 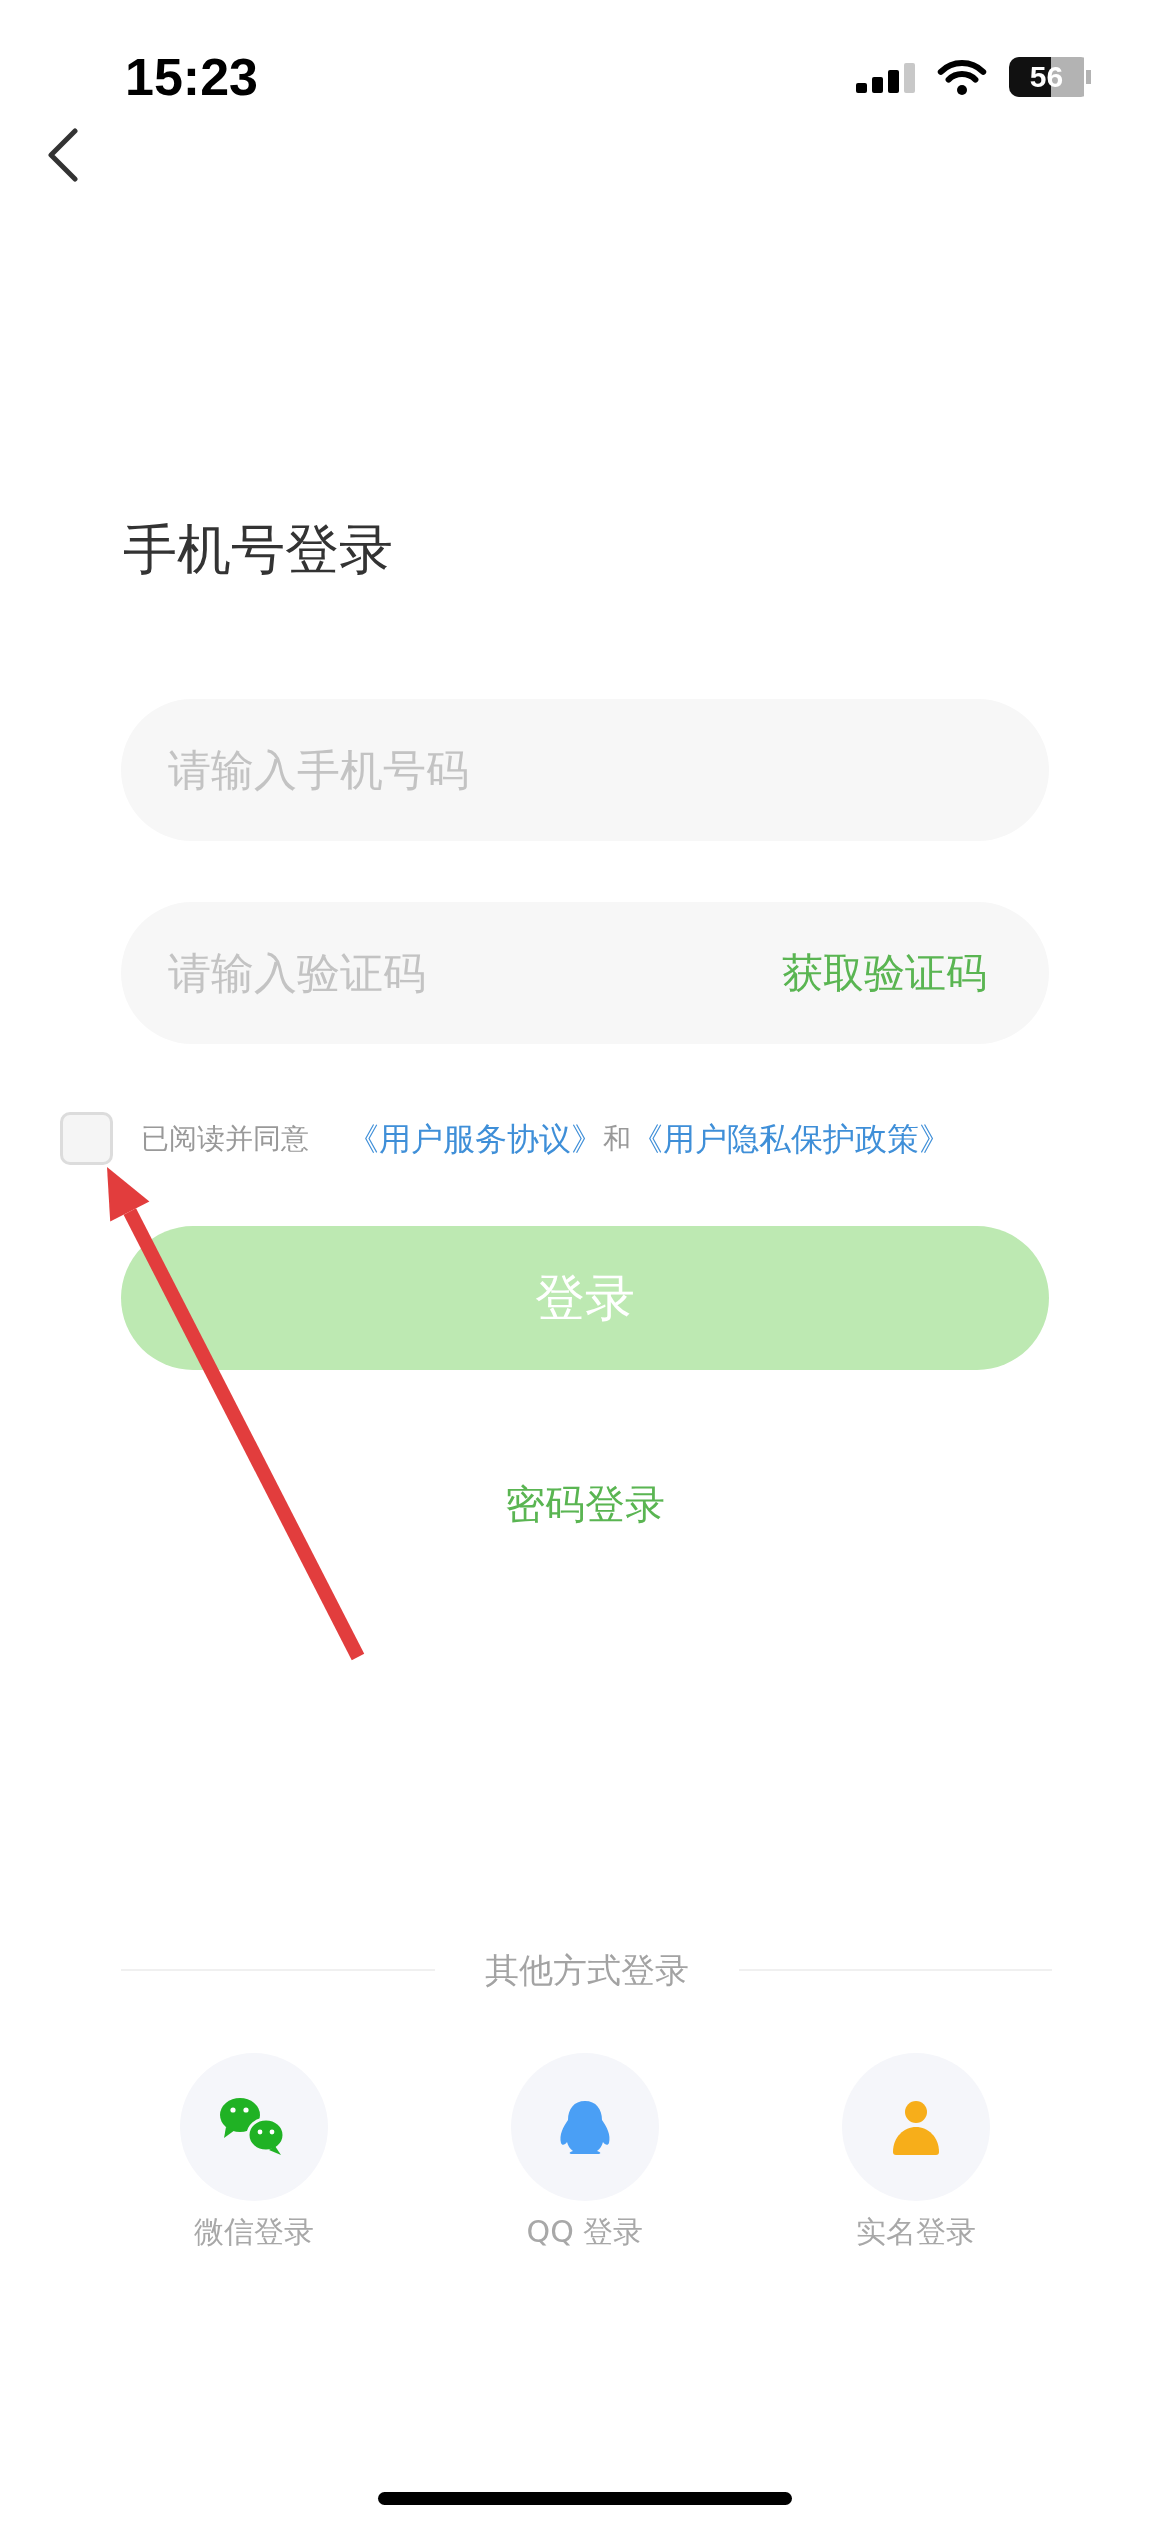 What do you see at coordinates (885, 77) in the screenshot?
I see `signal-icon` at bounding box center [885, 77].